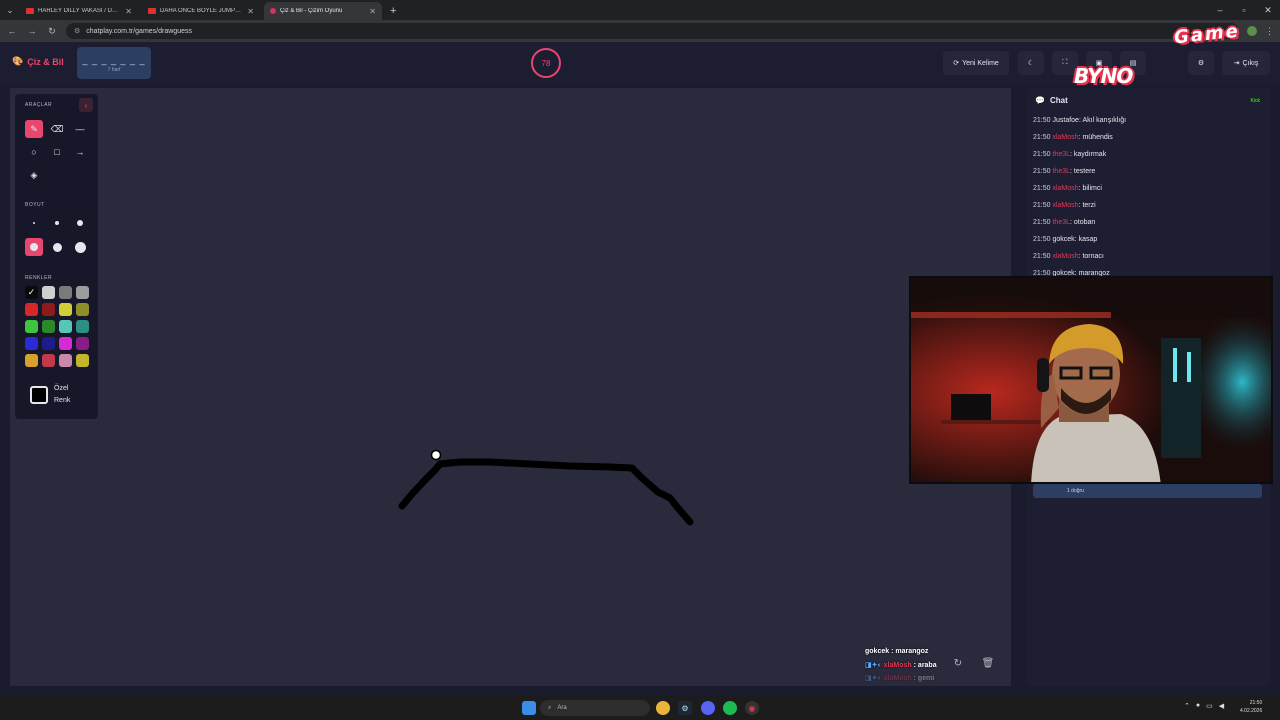 The image size is (1280, 720). I want to click on reload-icon: ↻, so click(52, 31).